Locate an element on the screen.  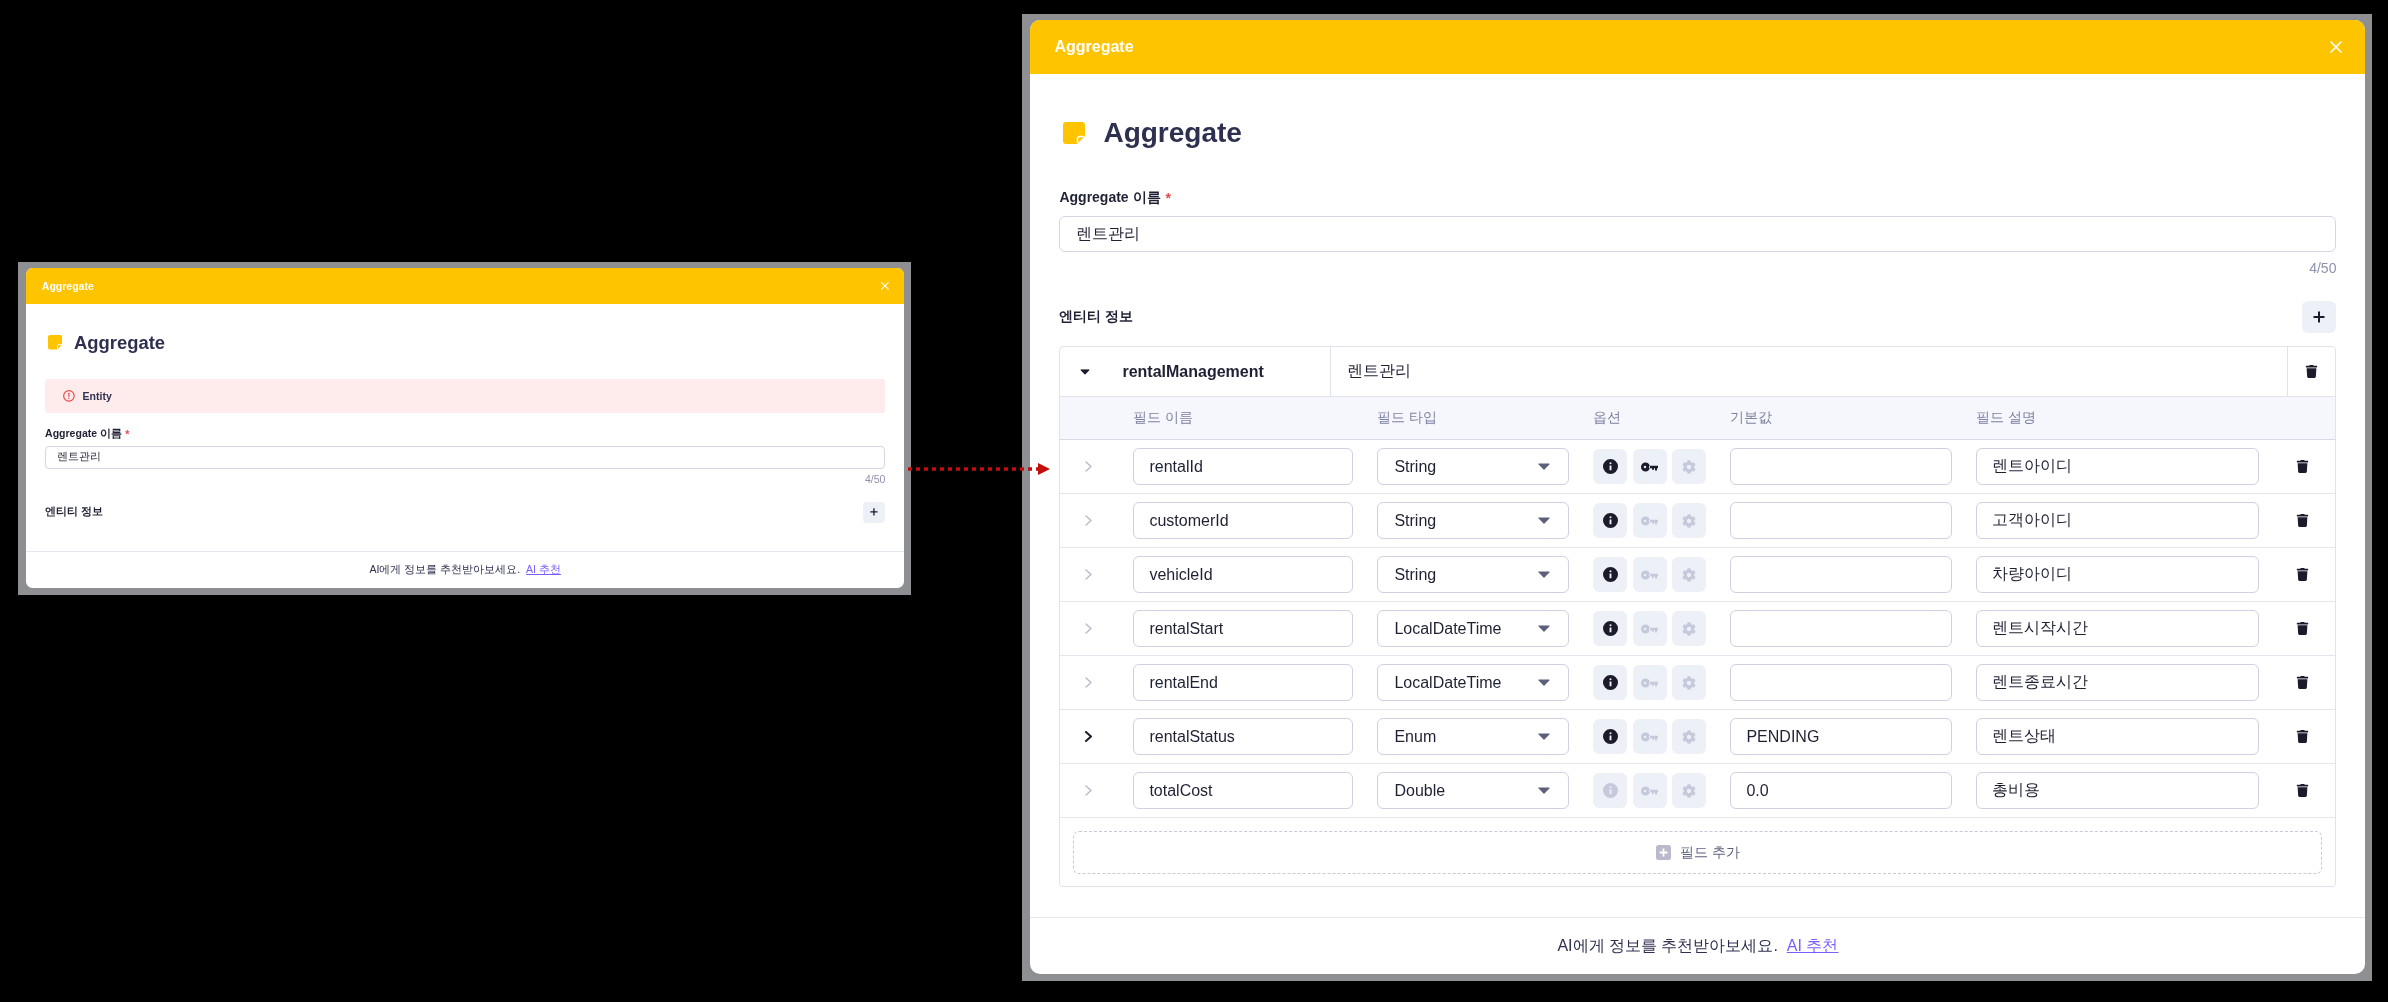
required-mark: * is located at coordinates (1168, 198).